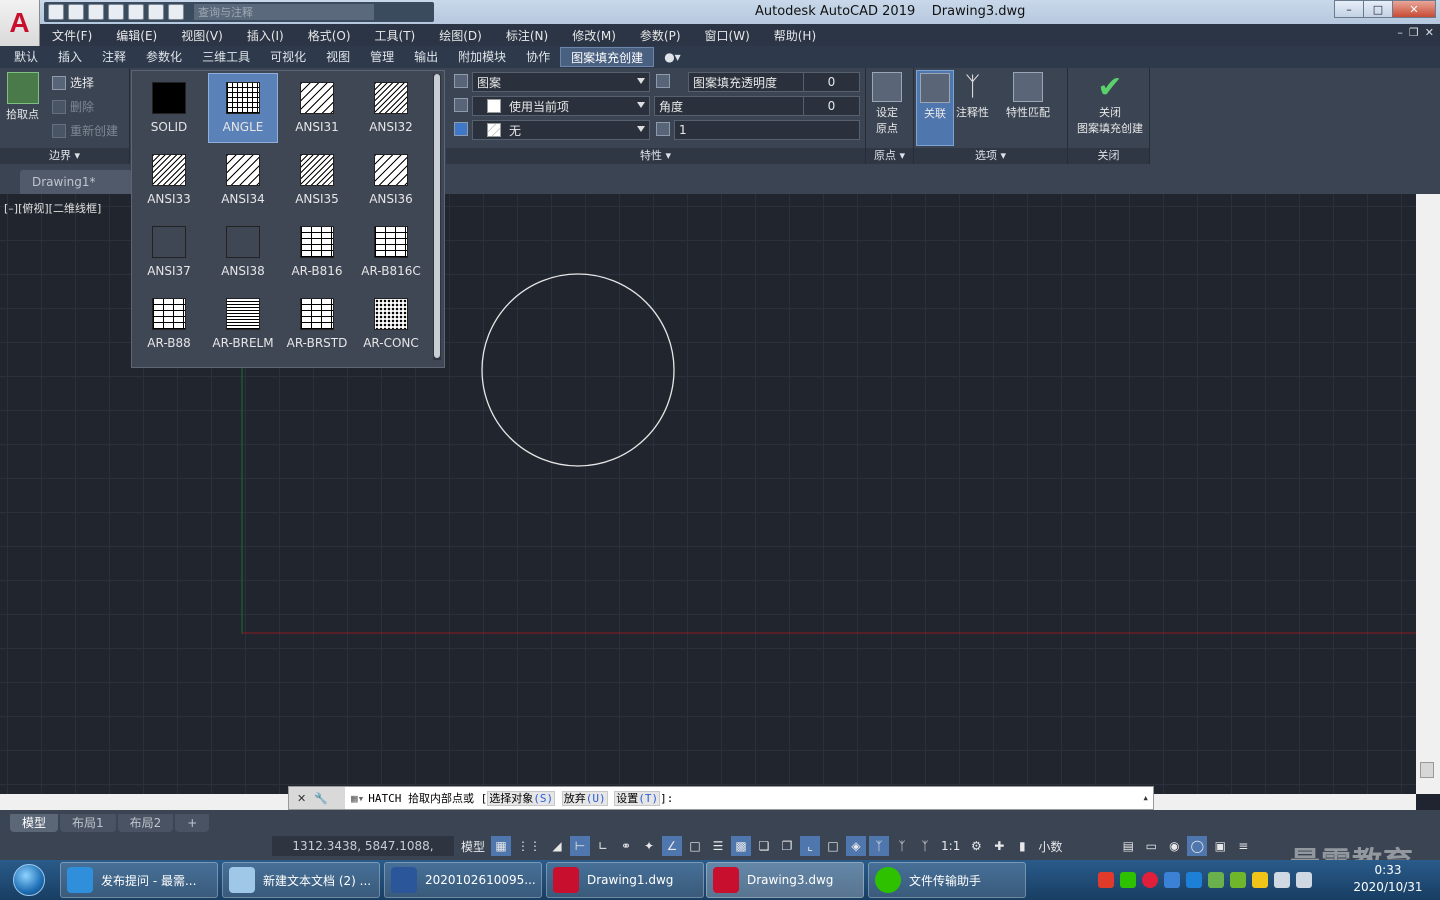  Describe the element at coordinates (136, 12) in the screenshot. I see `print-icon` at that location.